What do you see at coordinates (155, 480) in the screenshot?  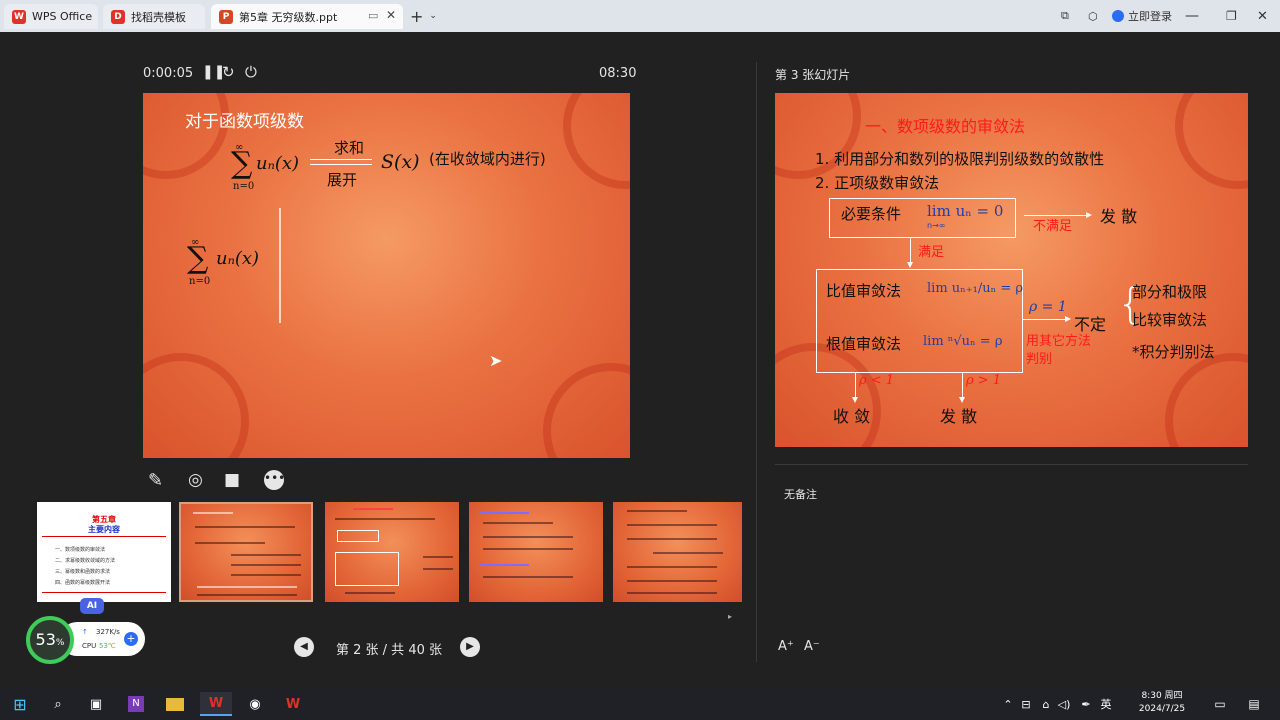 I see `pen-icon: ✎` at bounding box center [155, 480].